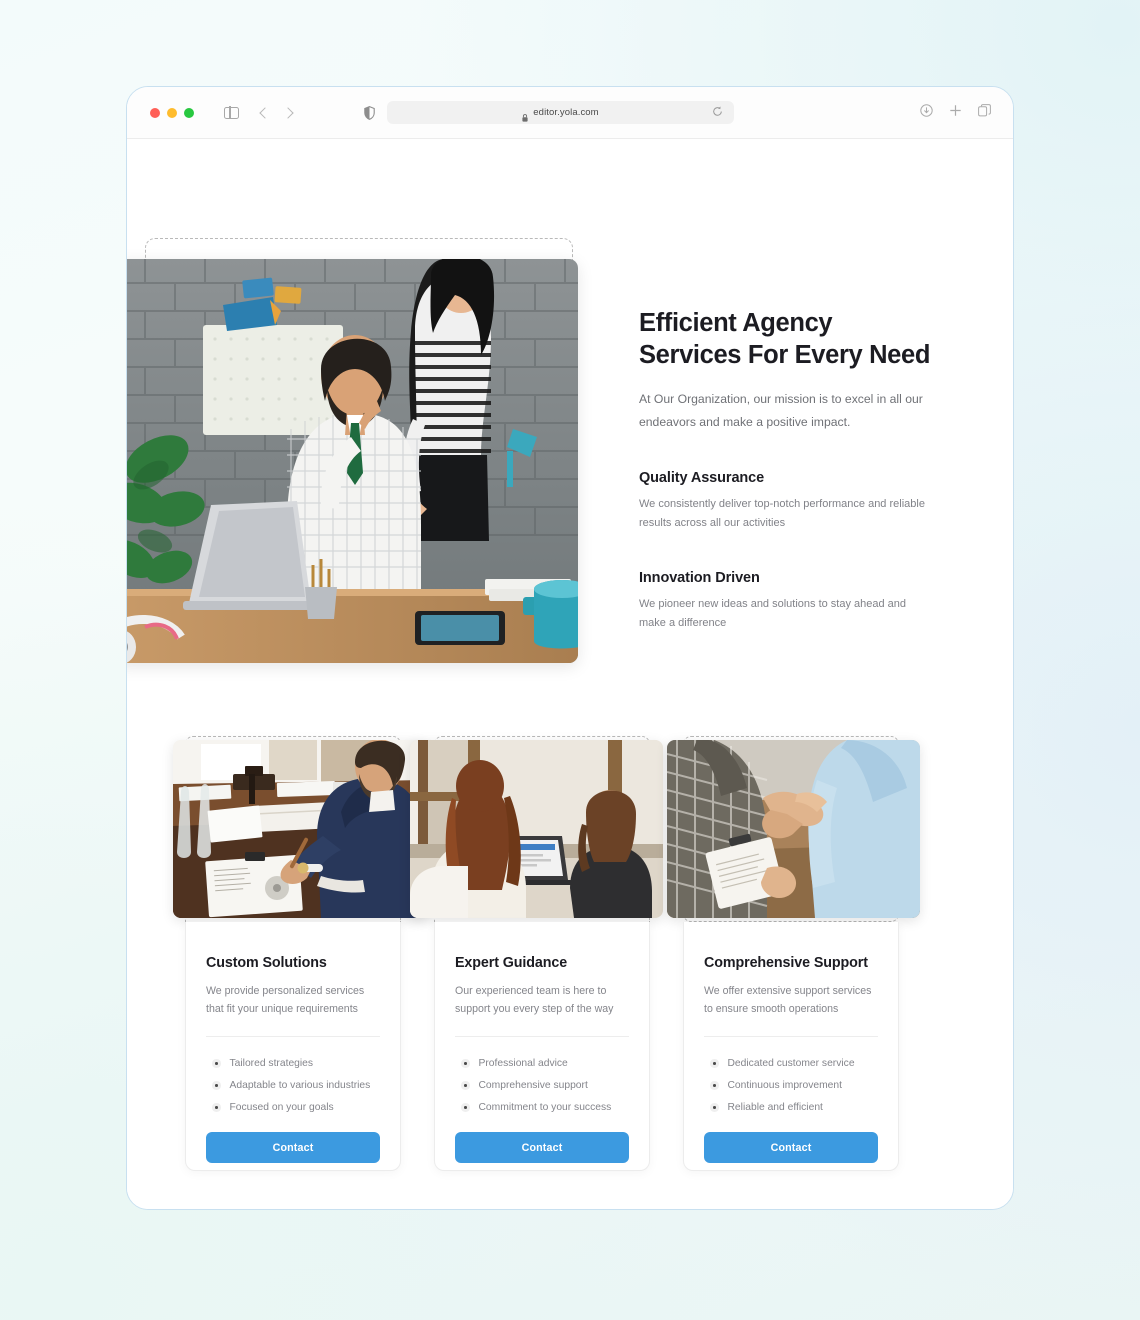  What do you see at coordinates (271, 1063) in the screenshot?
I see `list-item-label: Tailored strategies` at bounding box center [271, 1063].